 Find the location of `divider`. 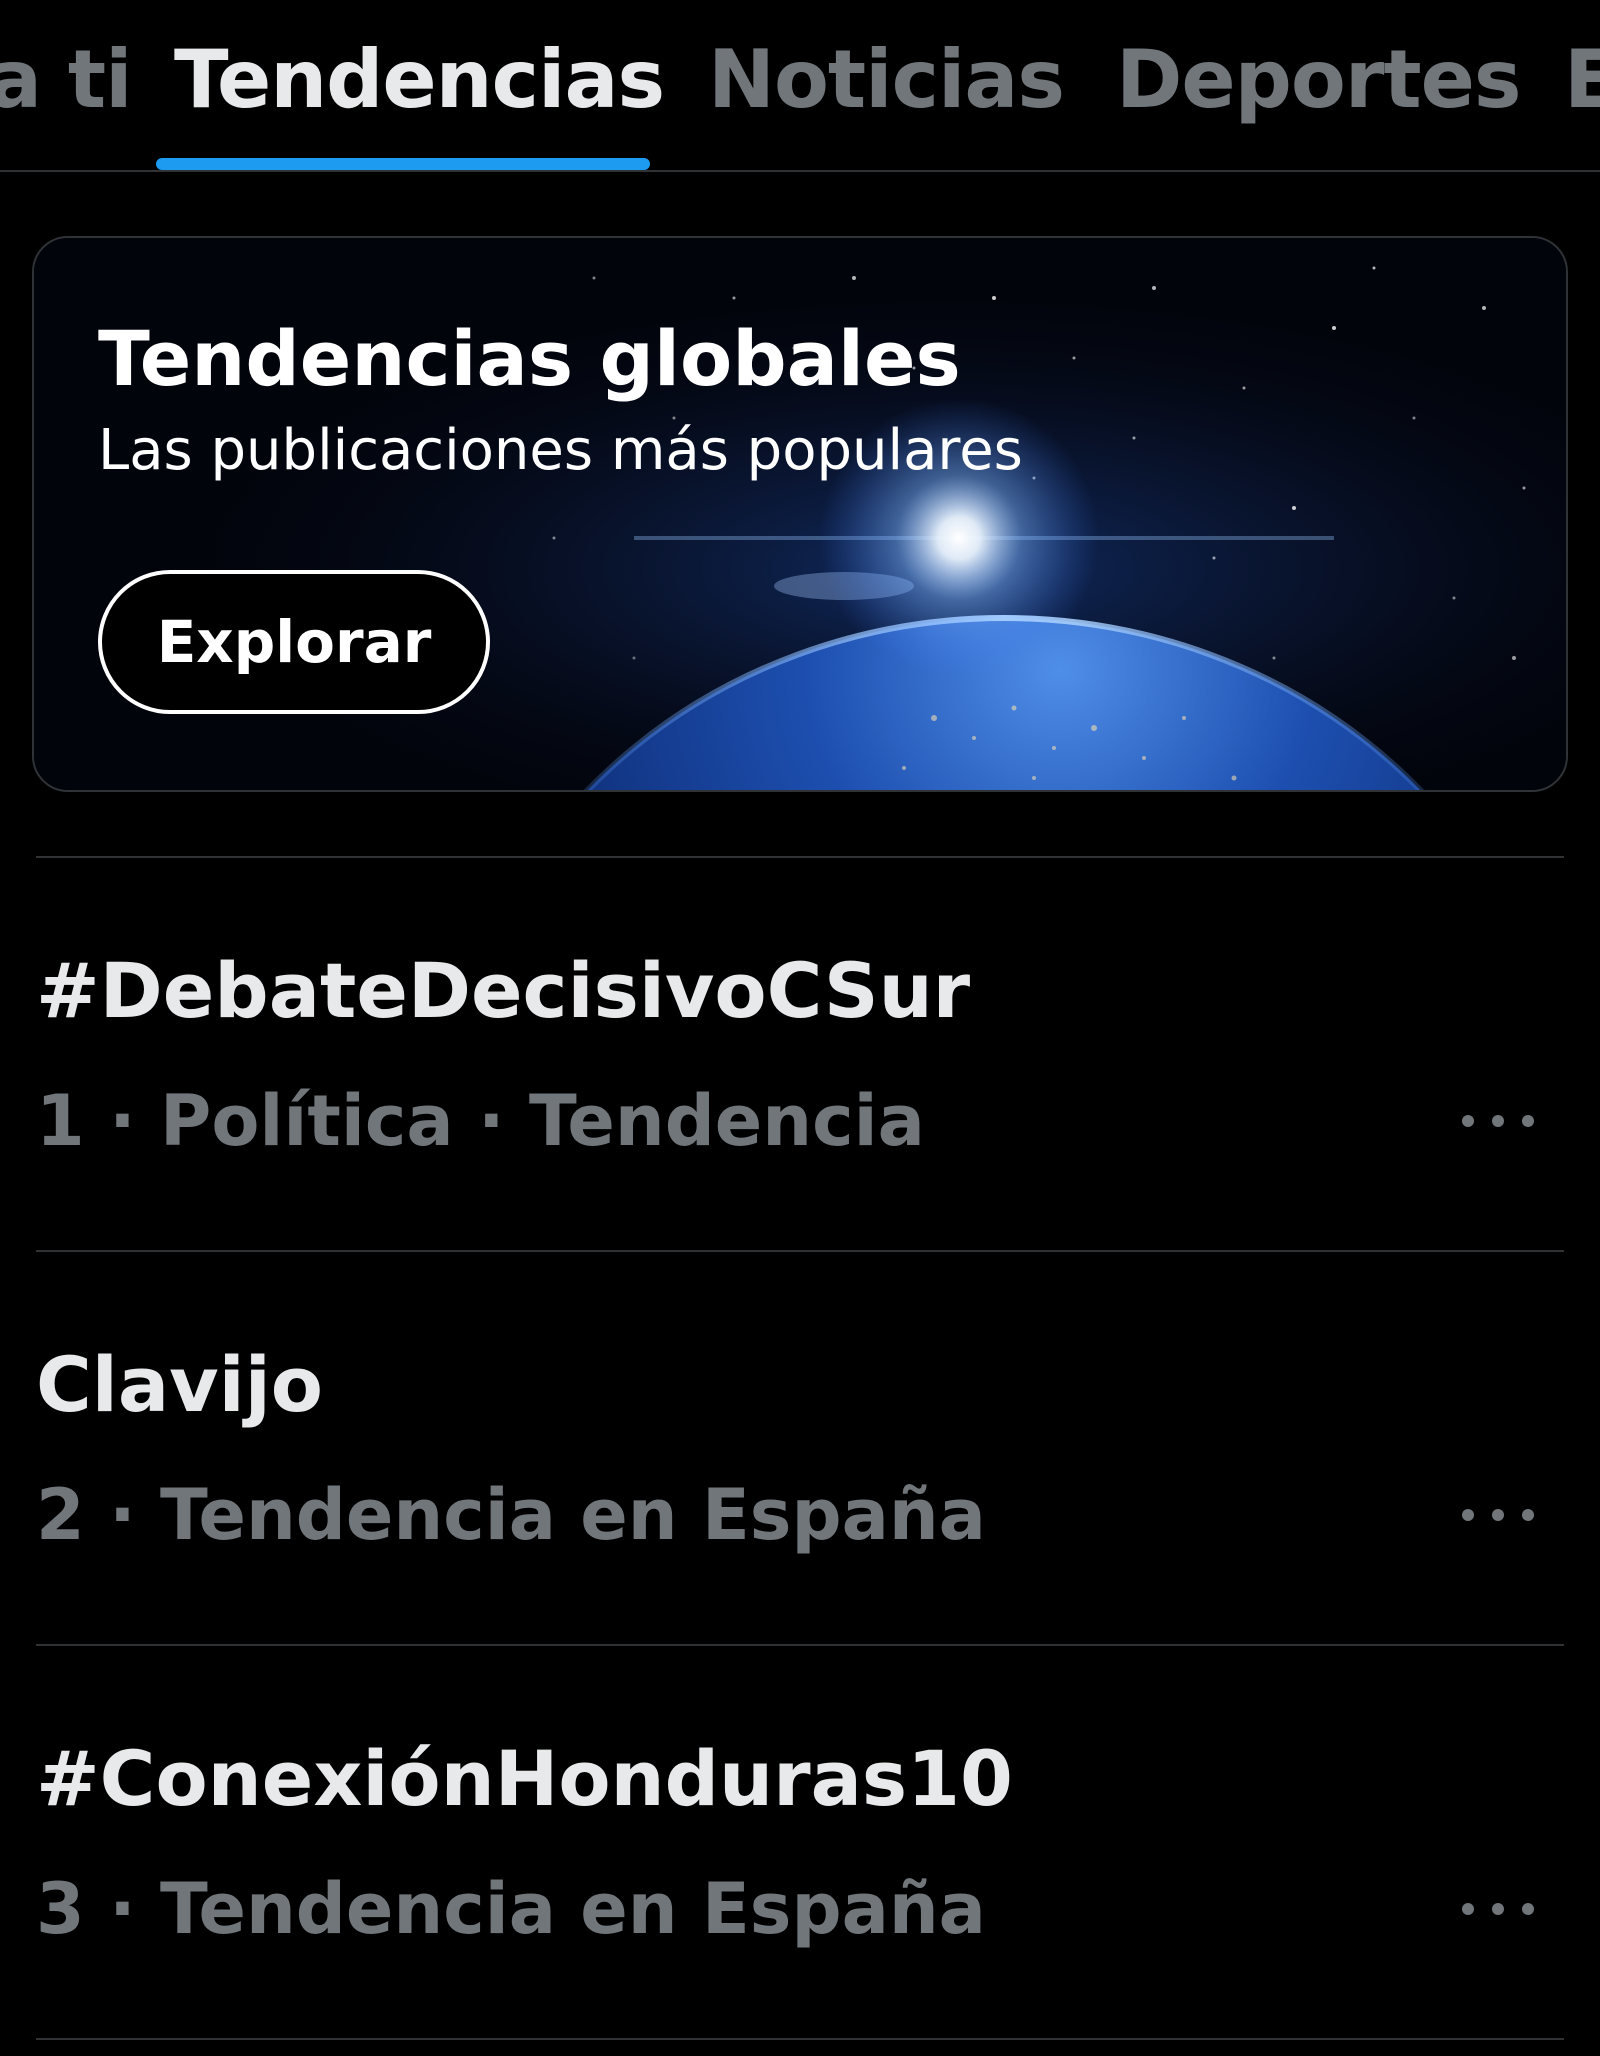

divider is located at coordinates (800, 2039).